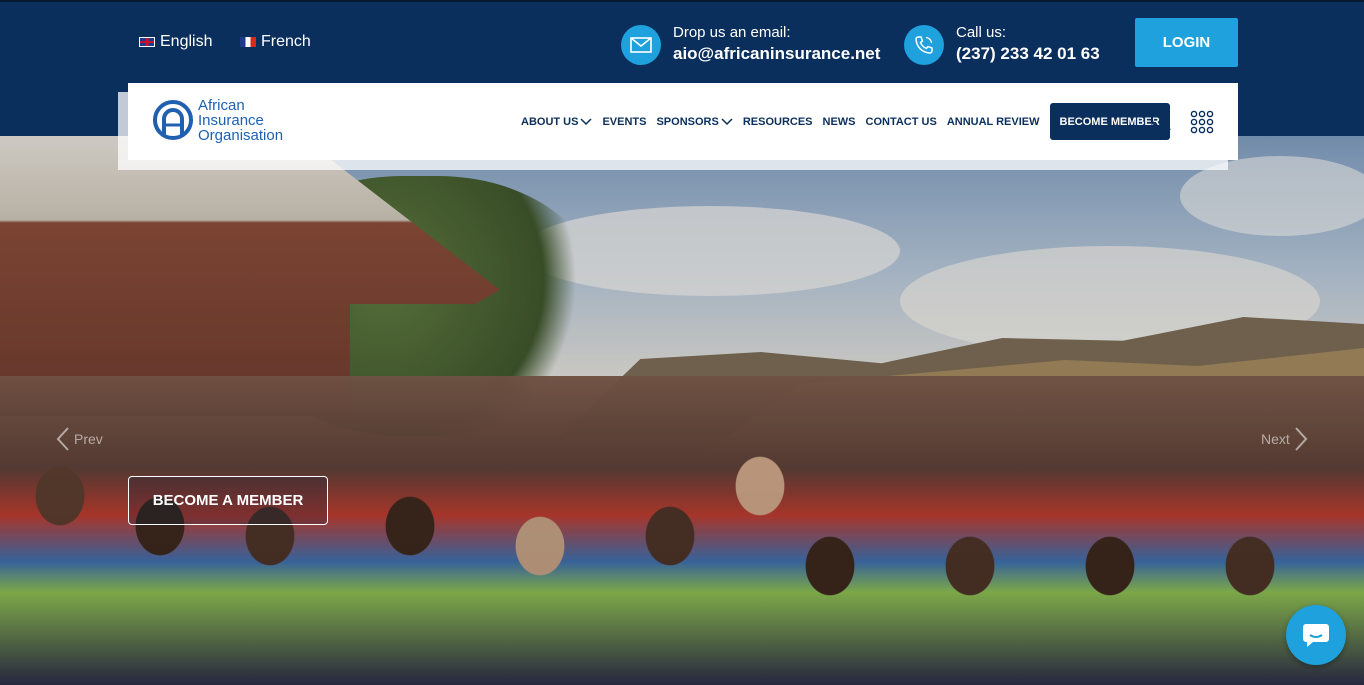 This screenshot has height=685, width=1364. I want to click on nav-item-label: NEWS, so click(839, 121).